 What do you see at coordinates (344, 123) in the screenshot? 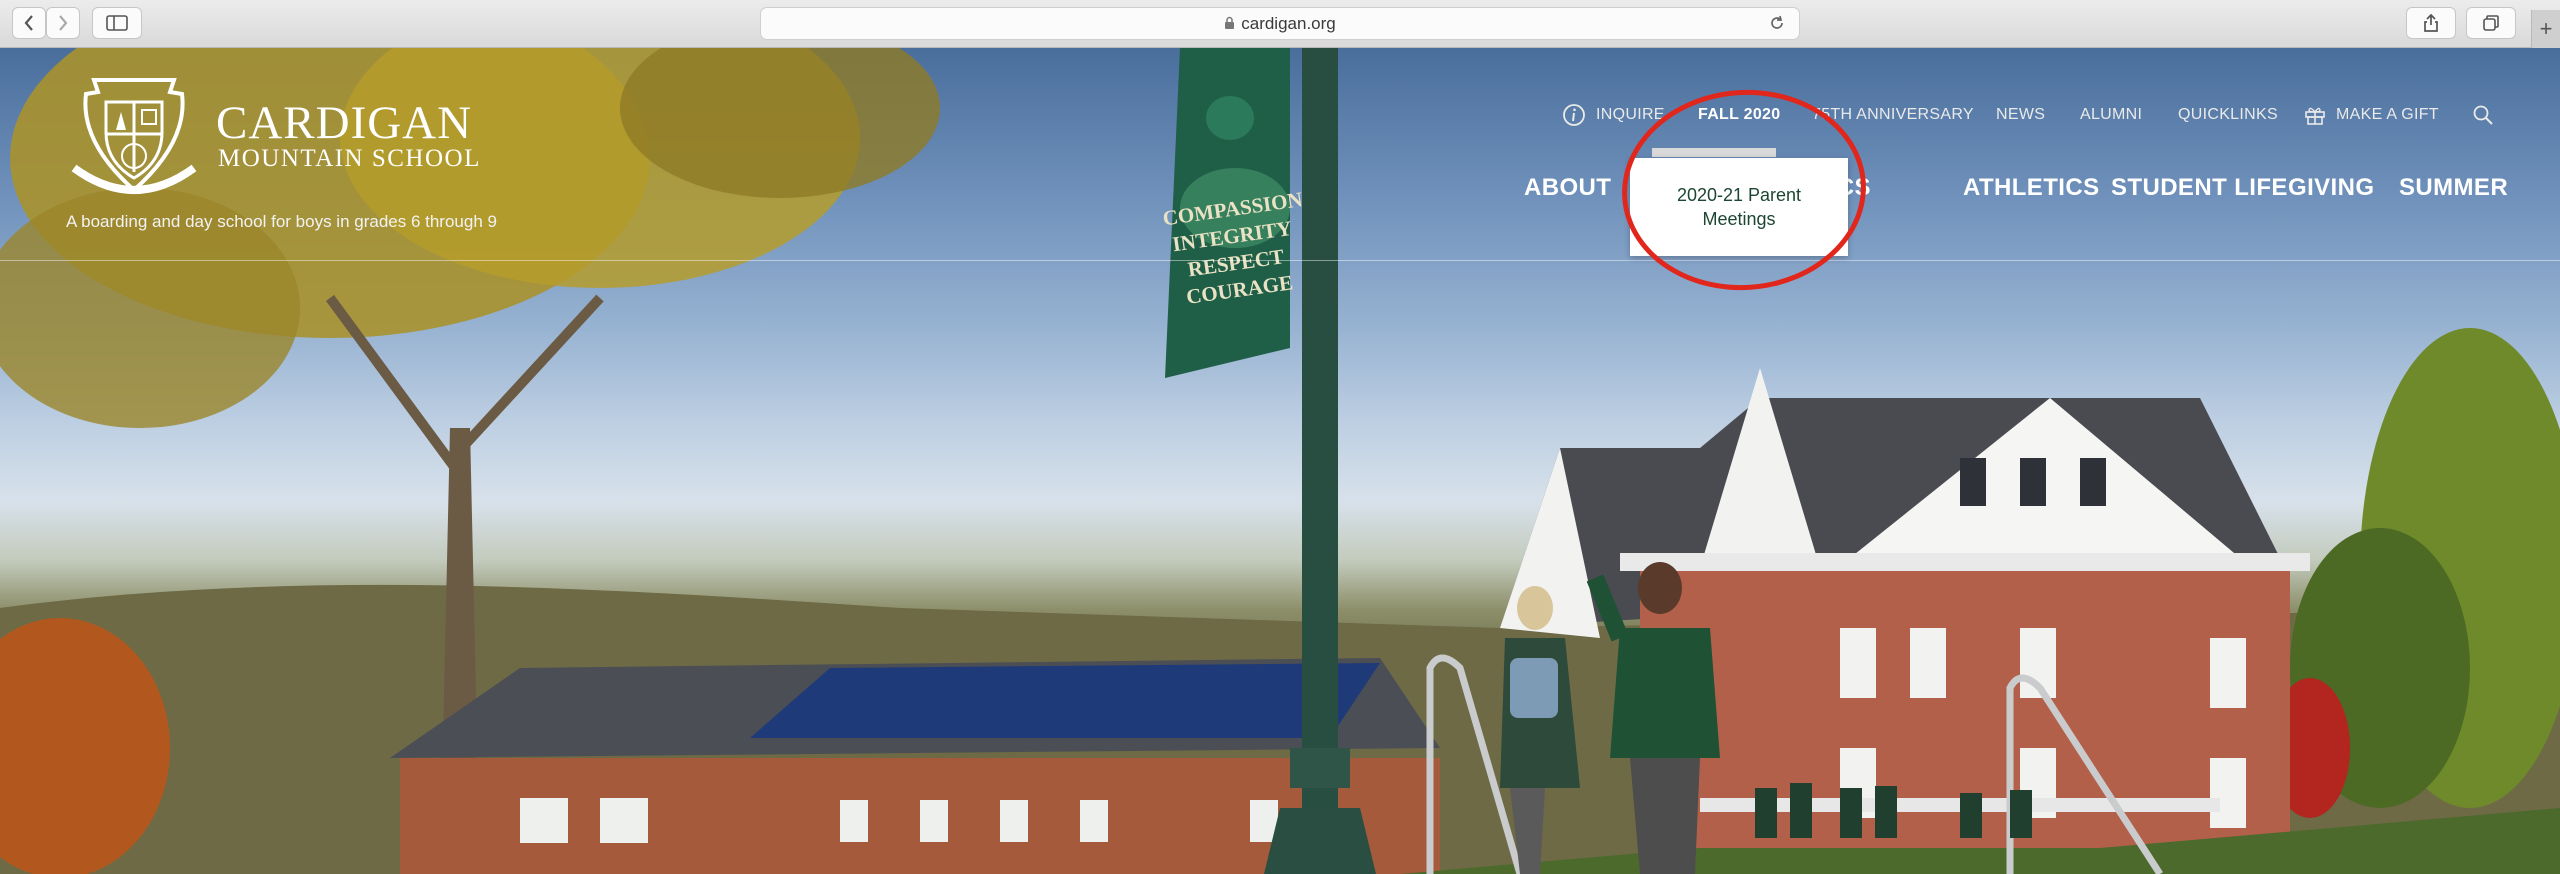
I see `site-name: CARDIGAN` at bounding box center [344, 123].